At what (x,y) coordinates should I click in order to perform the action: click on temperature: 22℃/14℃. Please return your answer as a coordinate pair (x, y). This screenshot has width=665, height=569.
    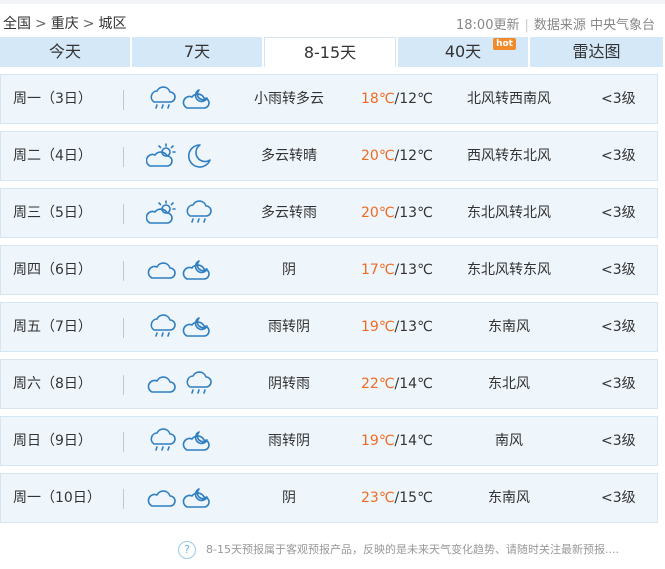
    Looking at the image, I should click on (401, 384).